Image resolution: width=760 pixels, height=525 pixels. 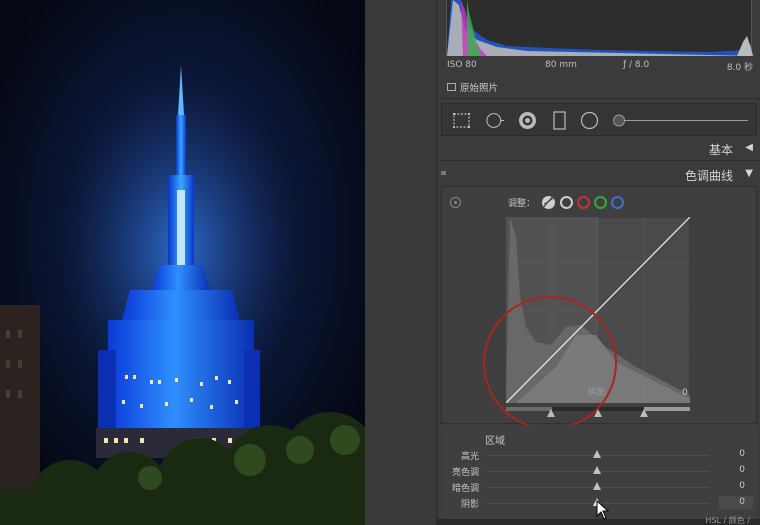 What do you see at coordinates (461, 120) in the screenshot?
I see `crop-icon` at bounding box center [461, 120].